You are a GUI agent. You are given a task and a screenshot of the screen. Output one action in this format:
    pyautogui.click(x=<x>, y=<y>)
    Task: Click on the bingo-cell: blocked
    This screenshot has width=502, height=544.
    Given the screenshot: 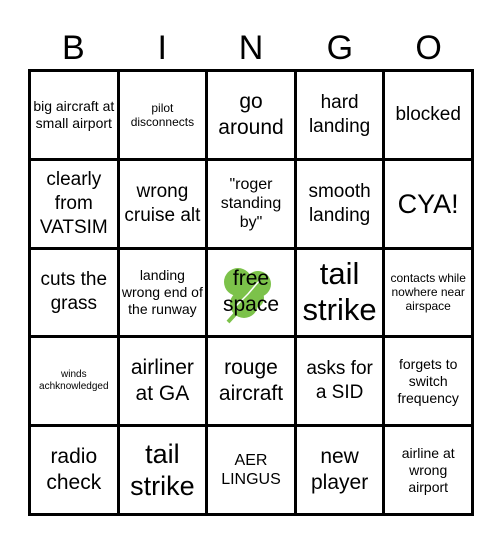 What is the action you would take?
    pyautogui.click(x=428, y=115)
    